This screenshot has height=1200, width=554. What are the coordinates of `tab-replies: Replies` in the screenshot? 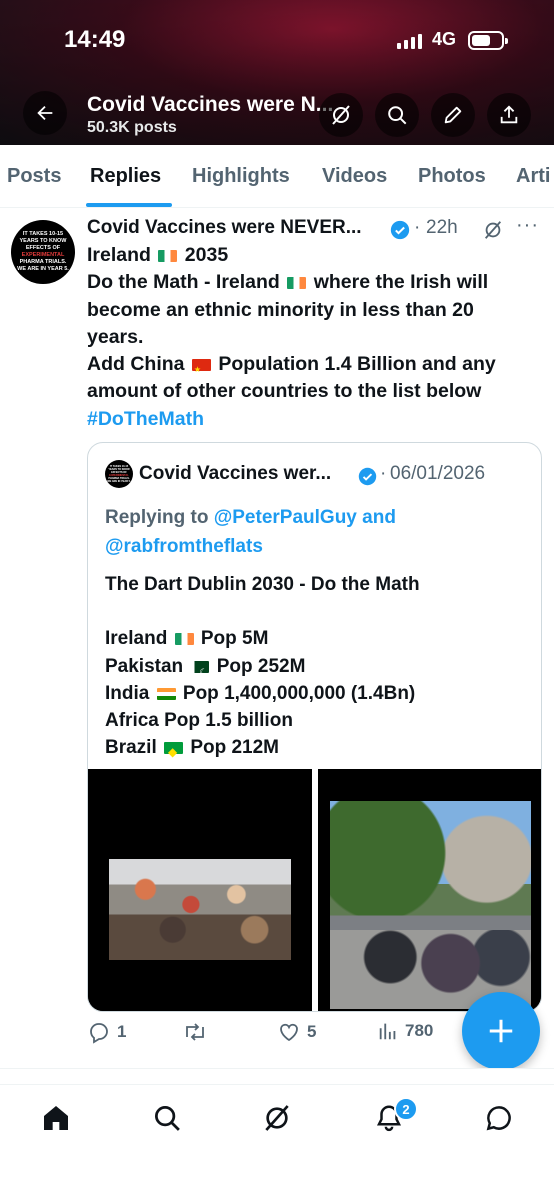 It's located at (125, 176).